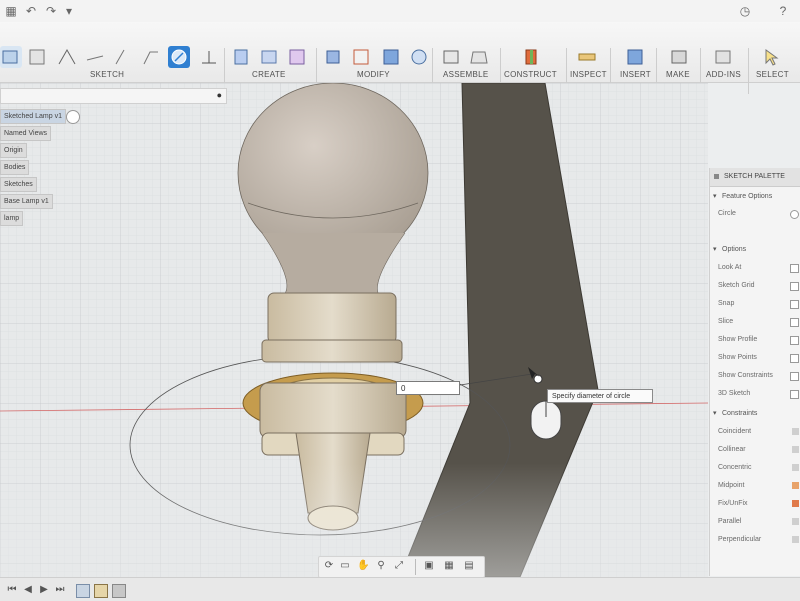 Image resolution: width=800 pixels, height=601 pixels. I want to click on extrude-icon, so click(241, 57).